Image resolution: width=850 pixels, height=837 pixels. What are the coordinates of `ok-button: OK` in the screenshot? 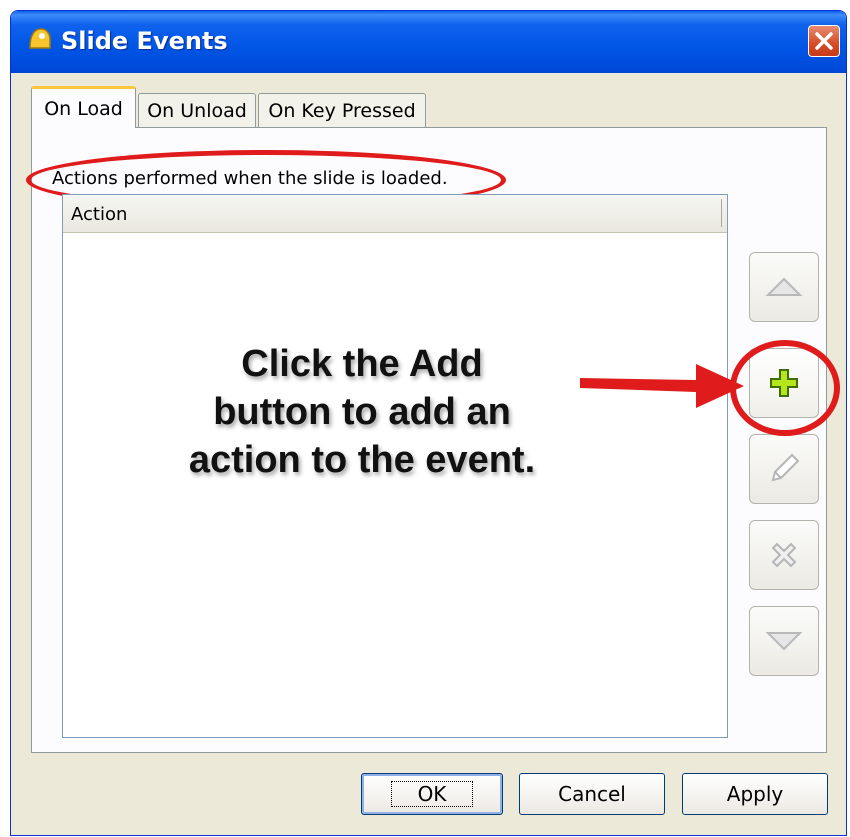 It's located at (432, 794).